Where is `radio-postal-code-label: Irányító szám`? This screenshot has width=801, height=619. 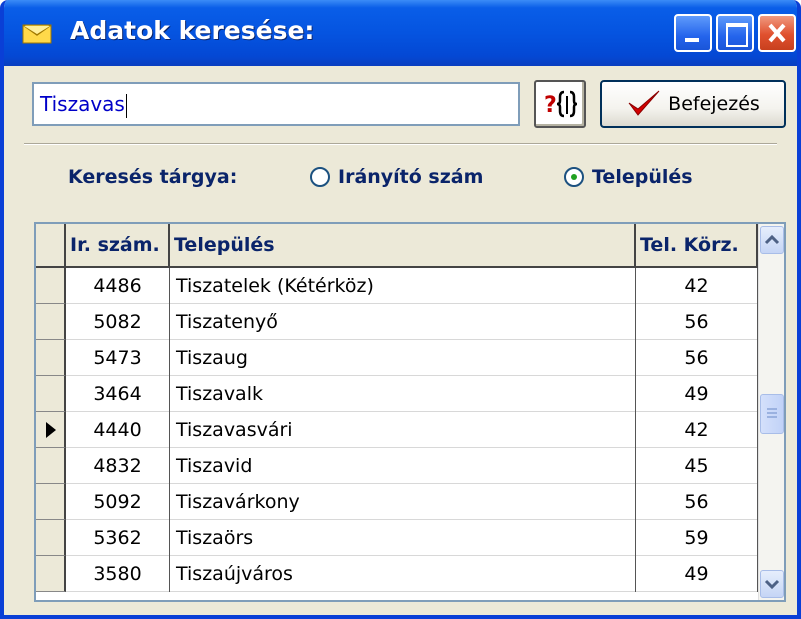
radio-postal-code-label: Irányító szám is located at coordinates (411, 177).